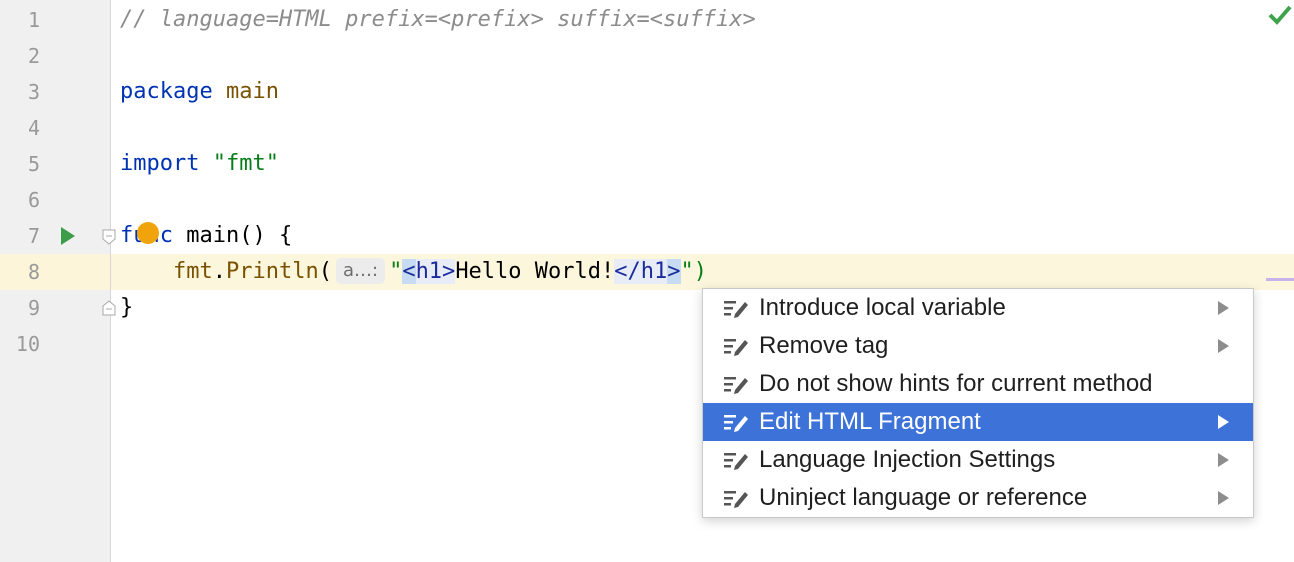 Image resolution: width=1294 pixels, height=562 pixels. I want to click on line-number: 7, so click(33, 236).